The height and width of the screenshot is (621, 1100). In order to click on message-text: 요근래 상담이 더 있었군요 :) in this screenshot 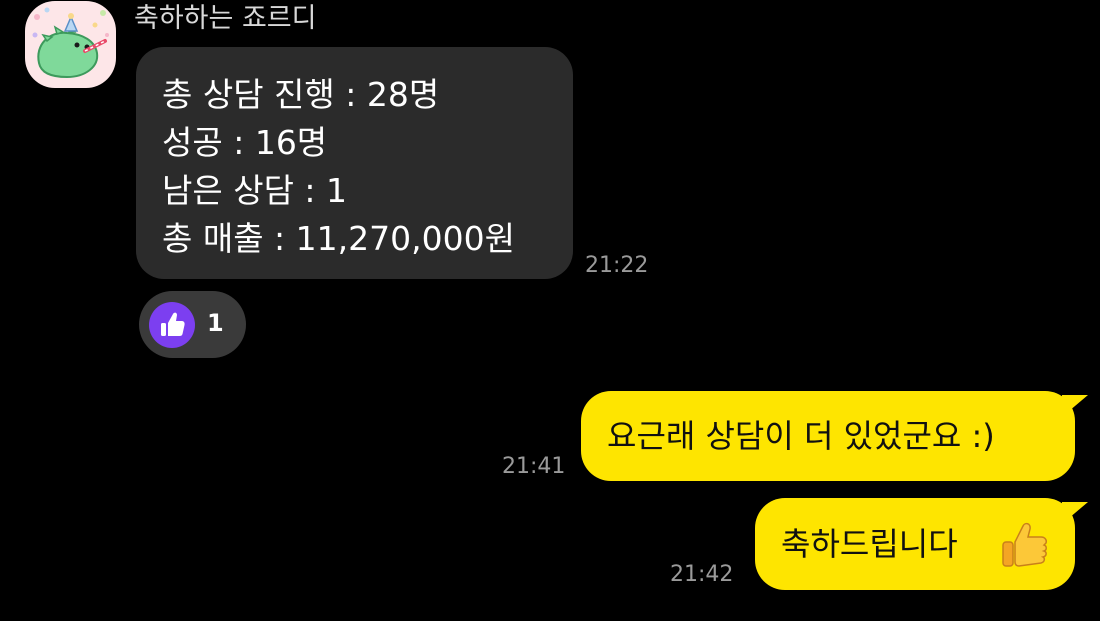, I will do `click(801, 436)`.